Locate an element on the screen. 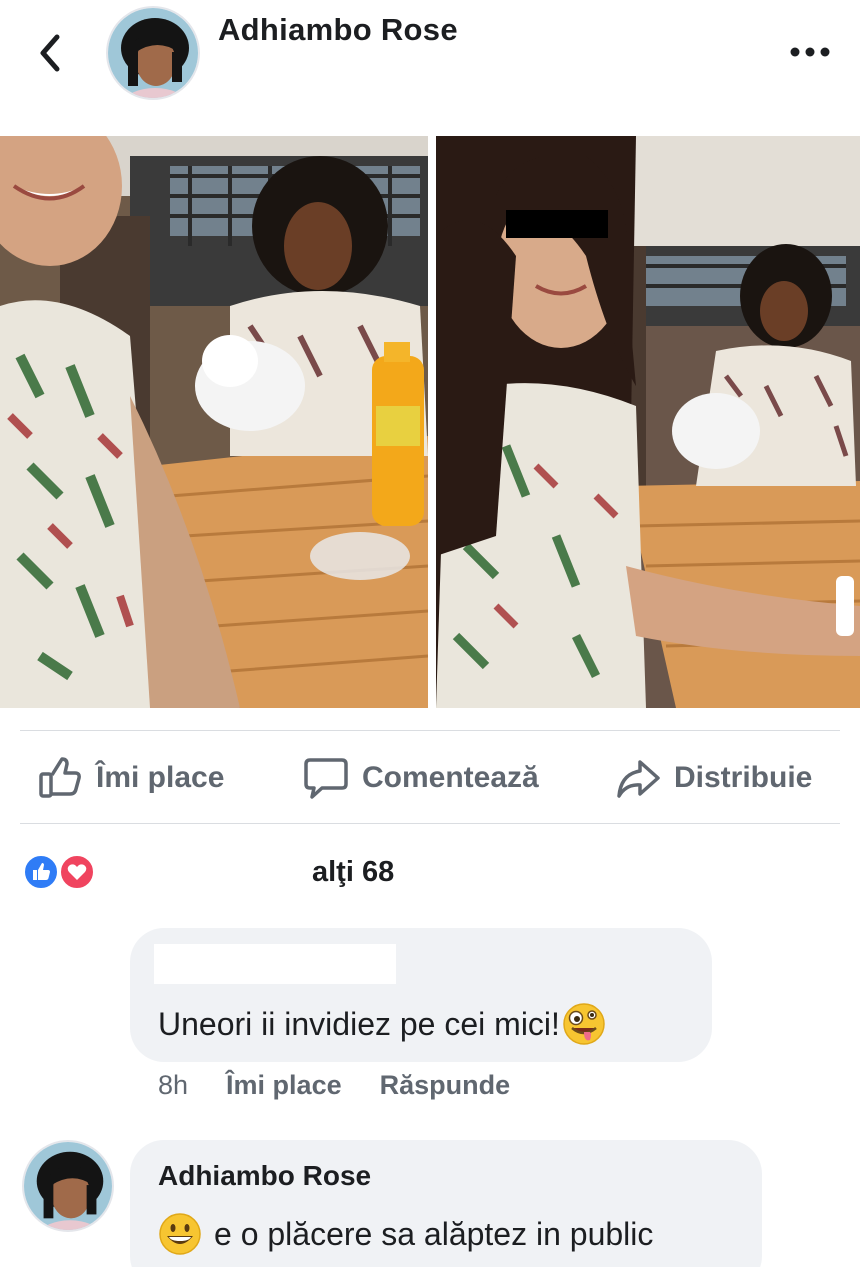 The width and height of the screenshot is (860, 1267). comment-text: e o plăcere sa alăptez in public is located at coordinates (405, 1234).